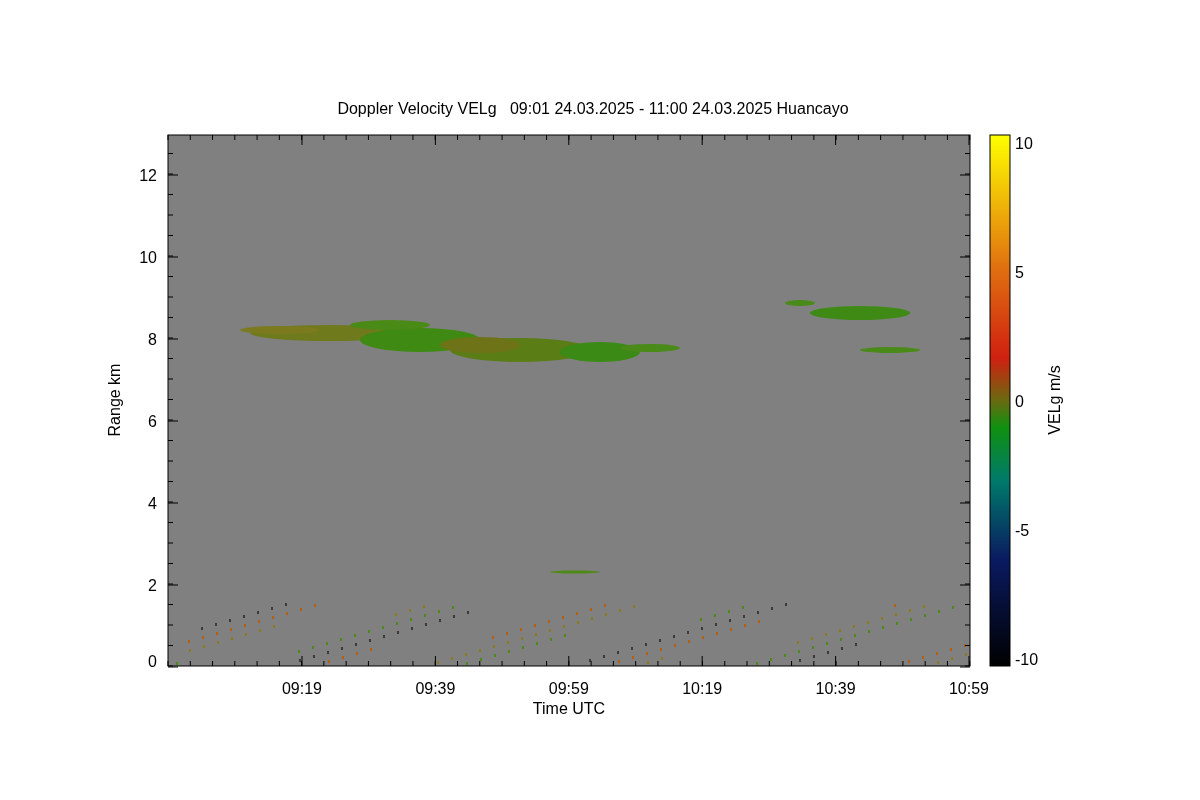 The image size is (1200, 800). What do you see at coordinates (1022, 530) in the screenshot?
I see `color-scale-label: -5` at bounding box center [1022, 530].